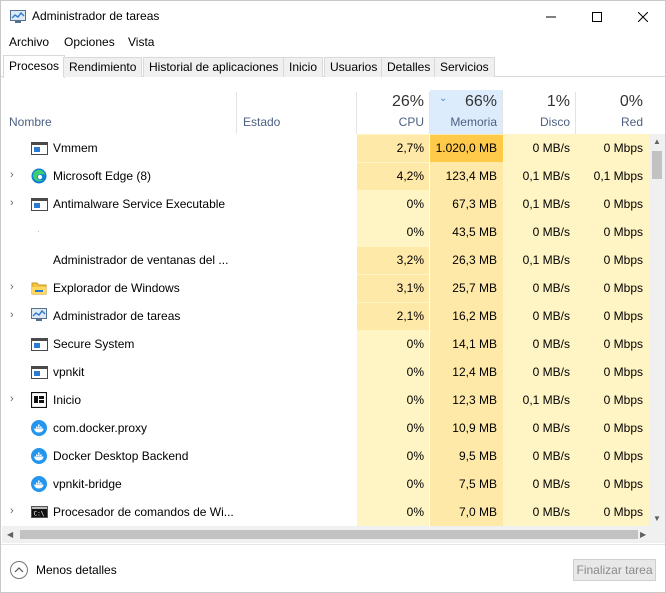 The width and height of the screenshot is (666, 593). I want to click on column-header-disk: Disco, so click(537, 122).